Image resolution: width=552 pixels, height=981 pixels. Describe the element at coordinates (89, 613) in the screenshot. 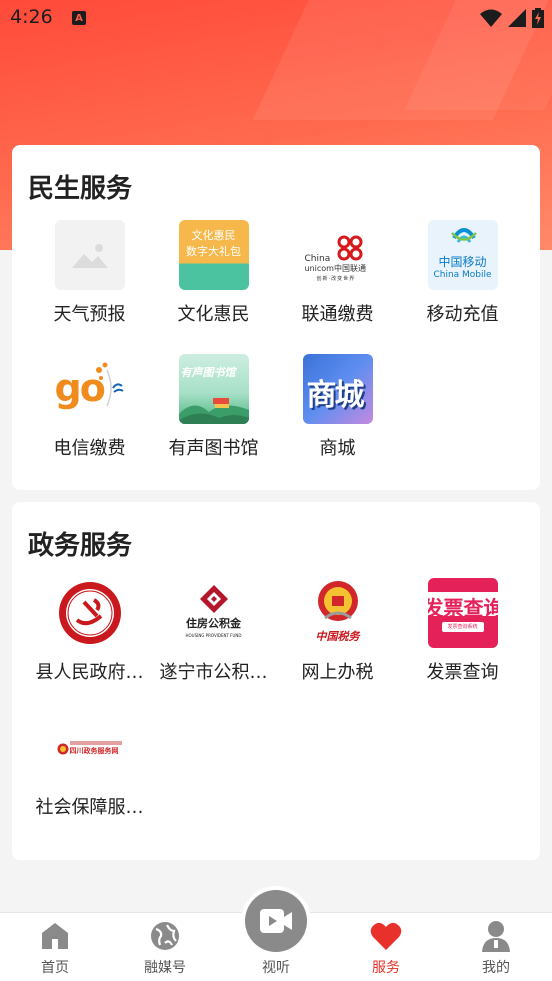

I see `county-government-icon` at that location.